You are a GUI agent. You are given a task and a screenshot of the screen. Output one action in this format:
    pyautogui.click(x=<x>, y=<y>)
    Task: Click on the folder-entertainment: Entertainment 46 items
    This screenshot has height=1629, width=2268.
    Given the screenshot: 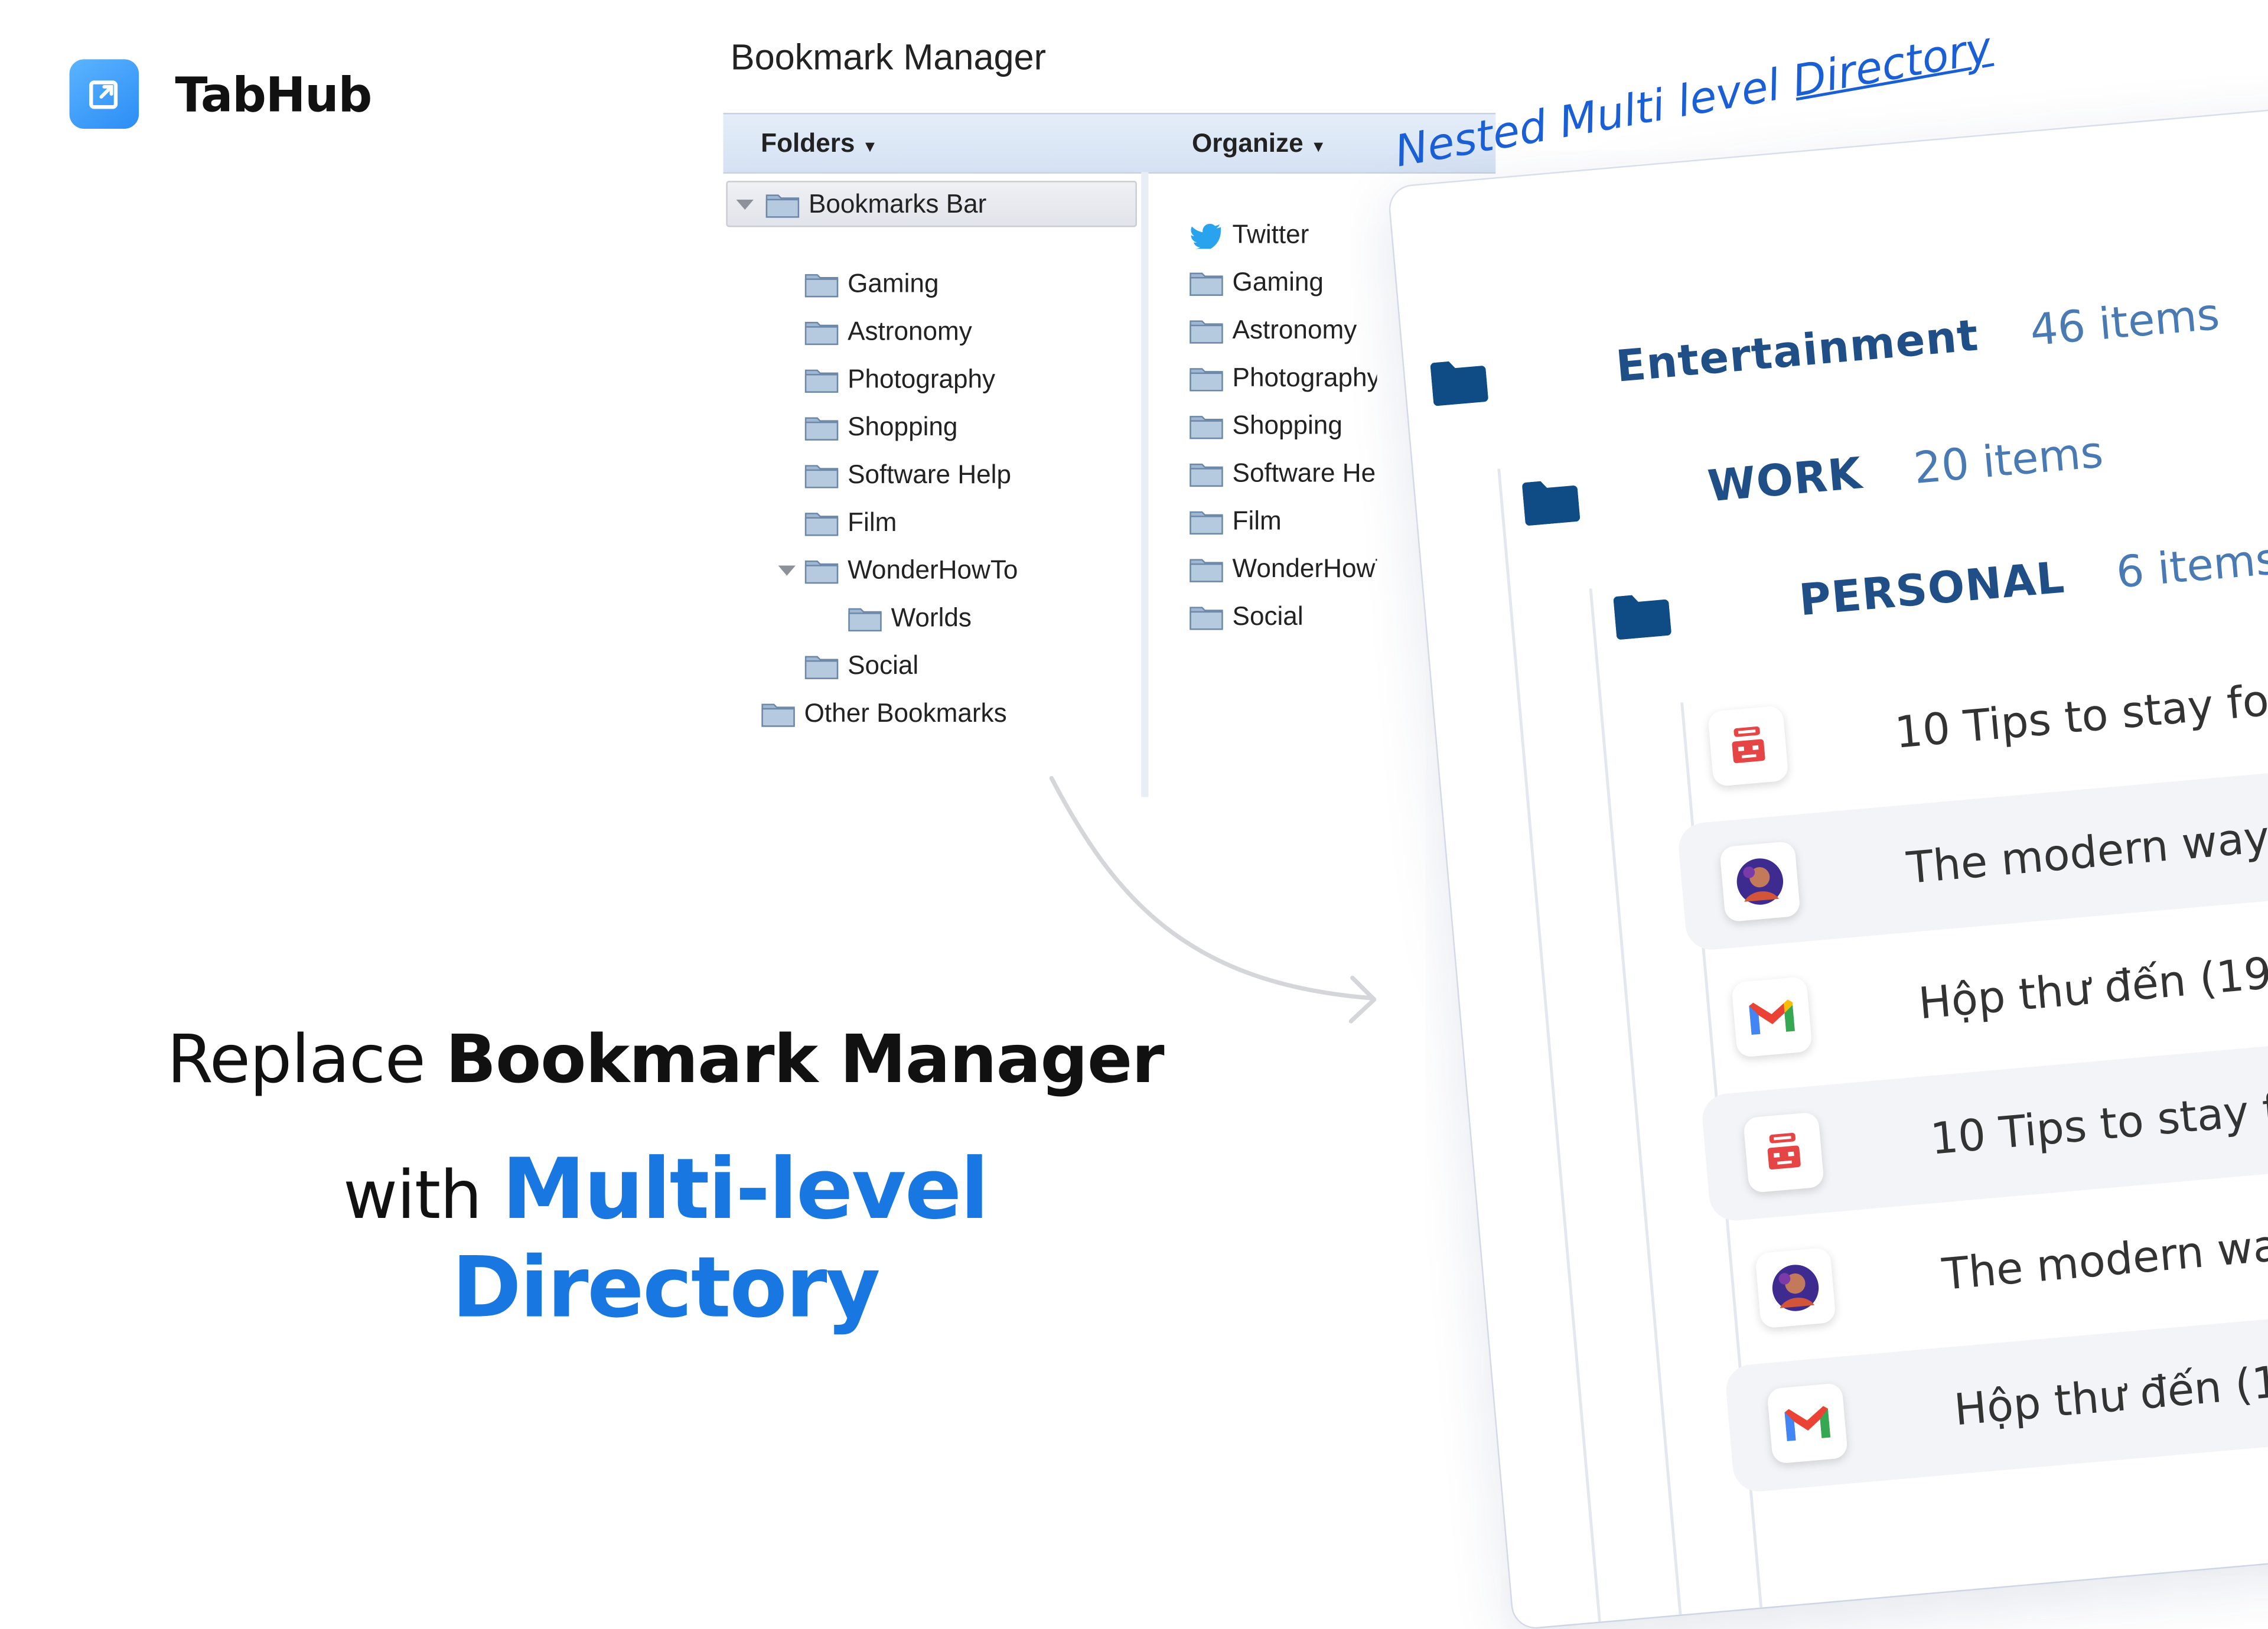 What is the action you would take?
    pyautogui.click(x=1826, y=349)
    